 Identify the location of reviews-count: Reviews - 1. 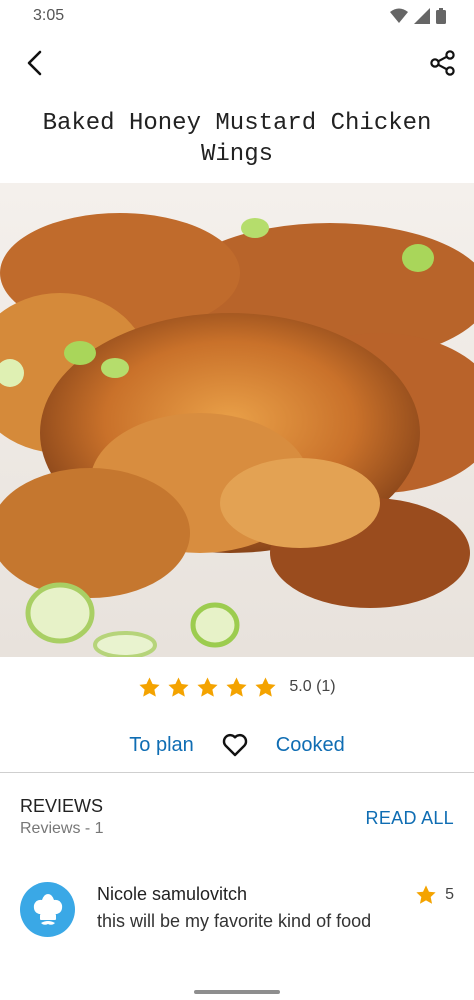
(62, 828).